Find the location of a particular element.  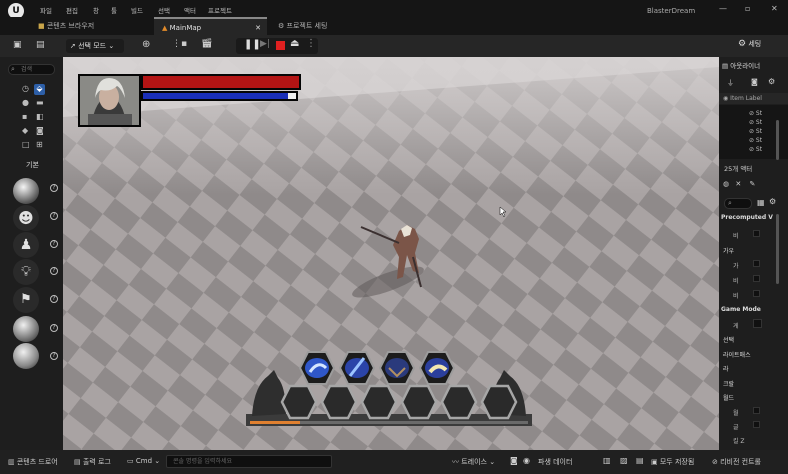

cinematics-icon: 🎬︎ is located at coordinates (206, 44).